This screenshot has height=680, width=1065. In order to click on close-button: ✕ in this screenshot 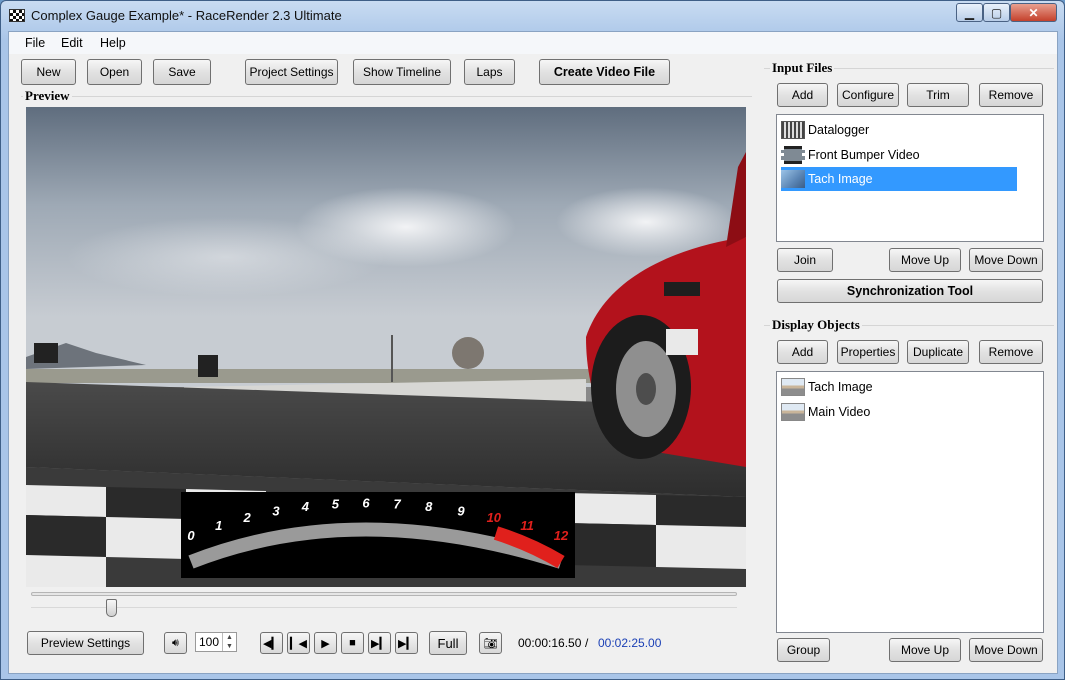, I will do `click(1033, 12)`.